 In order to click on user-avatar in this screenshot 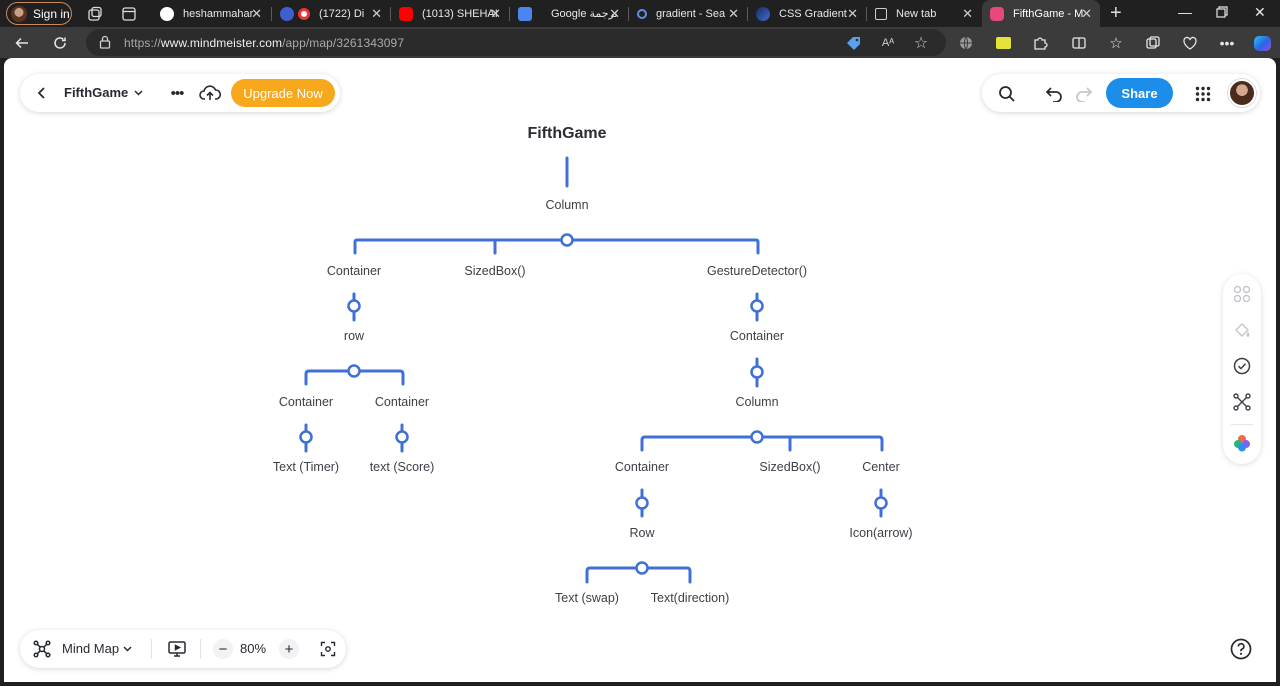, I will do `click(1242, 93)`.